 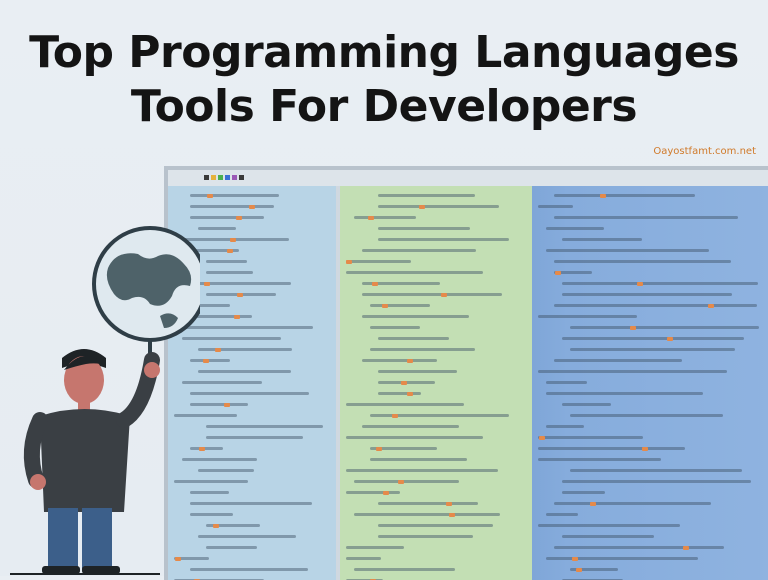 I want to click on editor-toolbar, so click(x=468, y=178).